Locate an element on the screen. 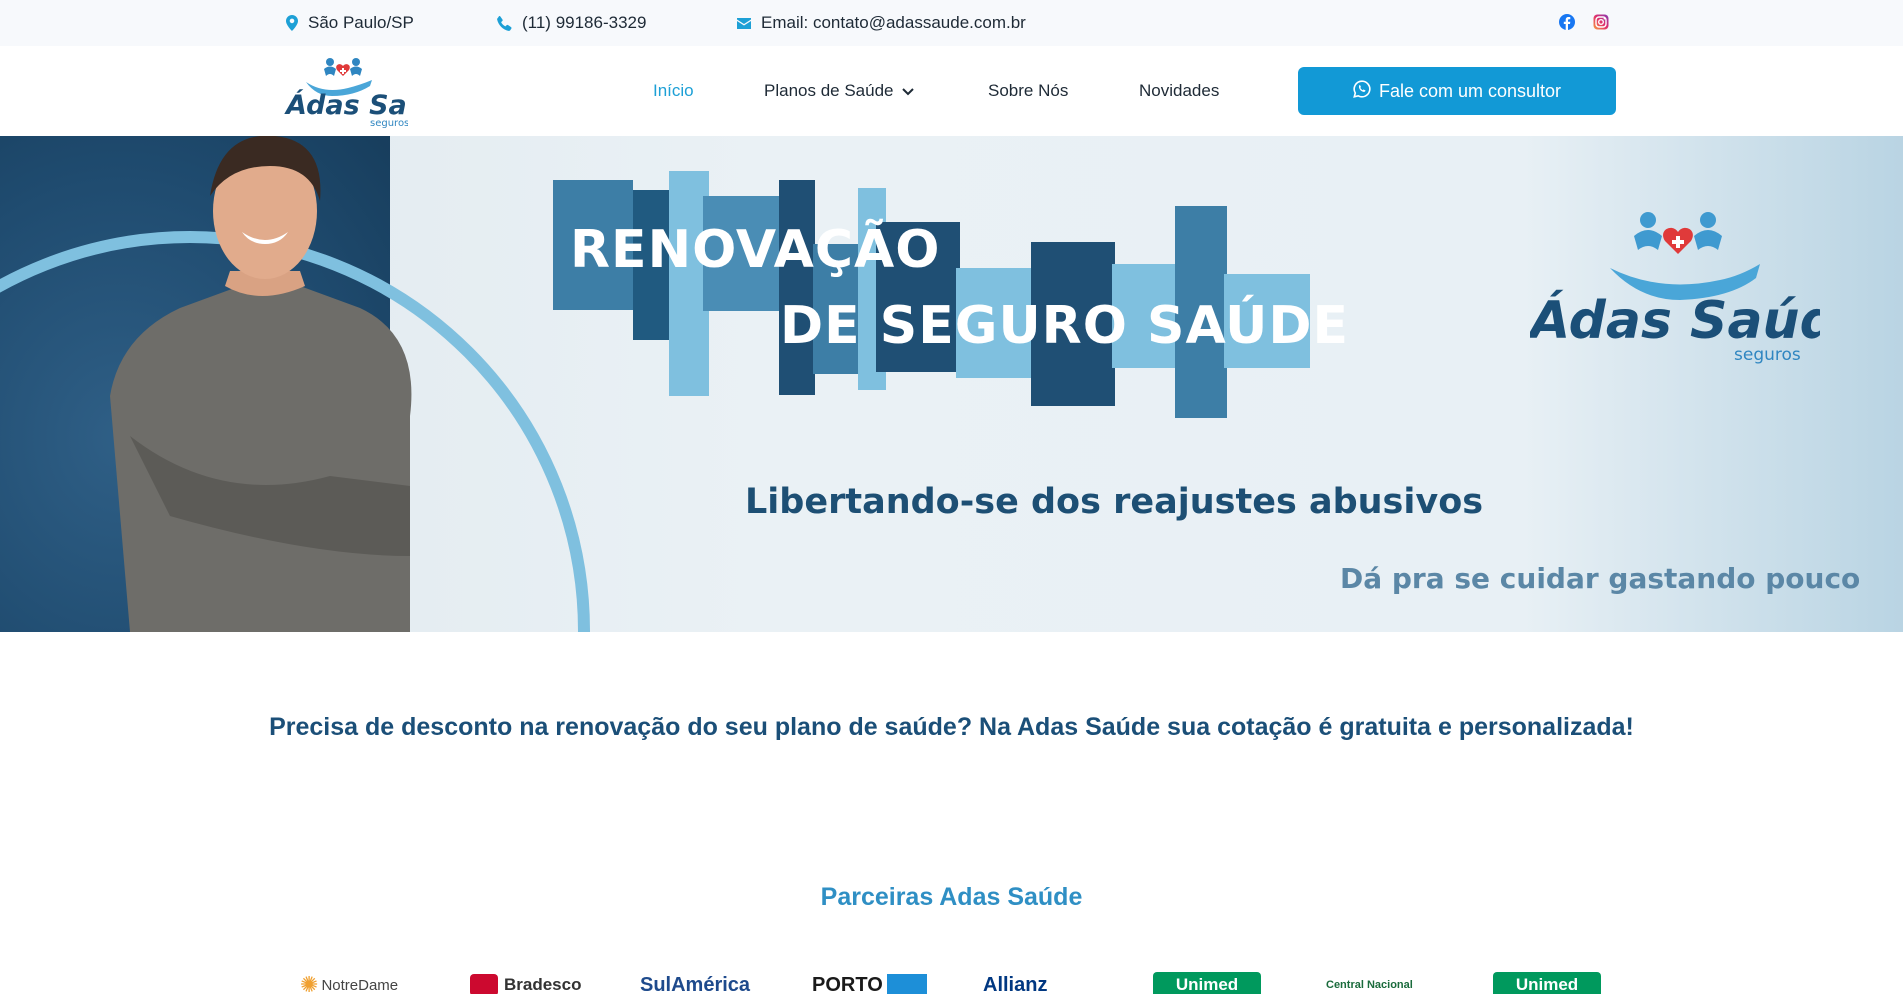  nav-sobre-label: Sobre Nós is located at coordinates (1028, 90).